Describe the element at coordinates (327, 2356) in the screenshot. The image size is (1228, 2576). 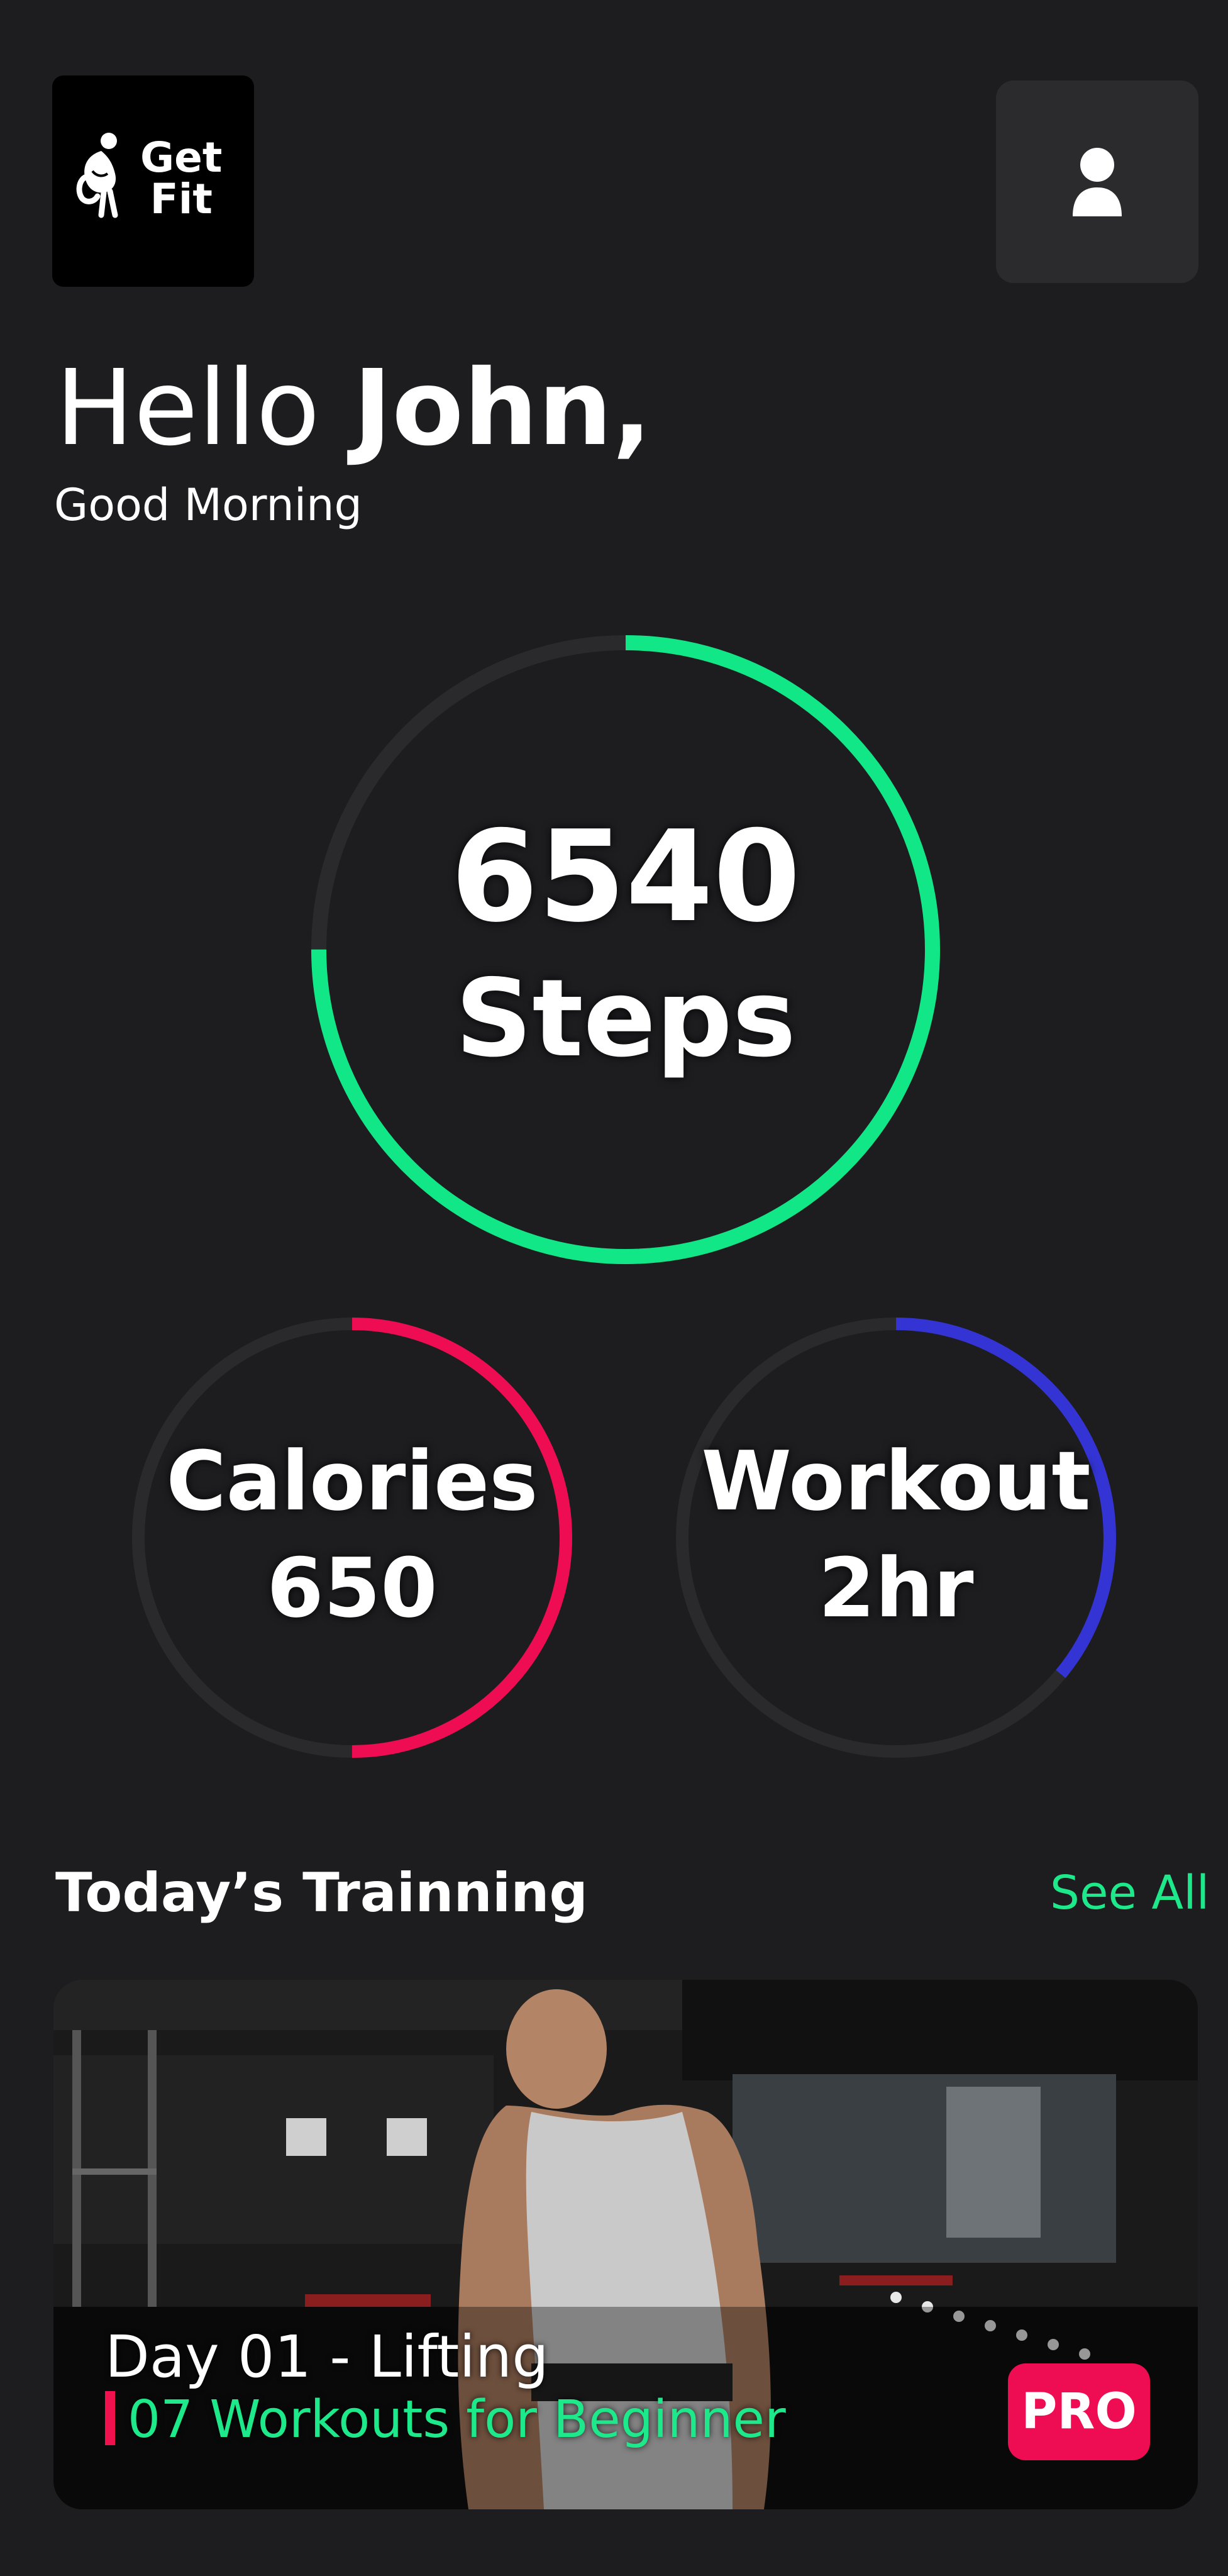
I see `card-title: Day 01 - Lifting` at that location.